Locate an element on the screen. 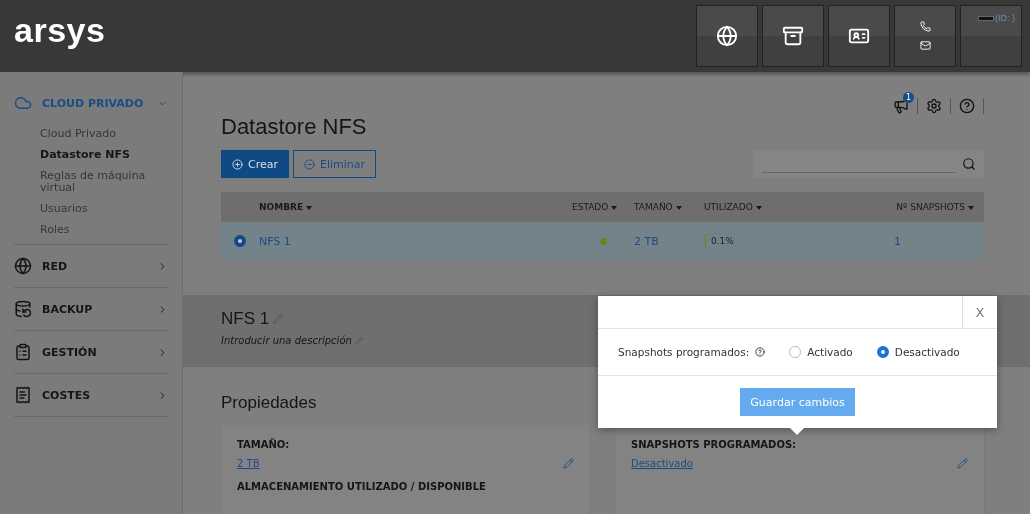 The width and height of the screenshot is (1030, 514). sidebar-item: Roles is located at coordinates (104, 230).